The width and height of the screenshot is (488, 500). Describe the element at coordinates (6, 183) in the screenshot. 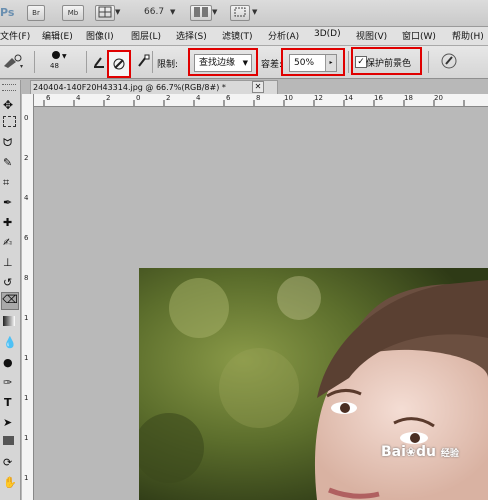

I see `crop-tool-icon: ⌗` at that location.